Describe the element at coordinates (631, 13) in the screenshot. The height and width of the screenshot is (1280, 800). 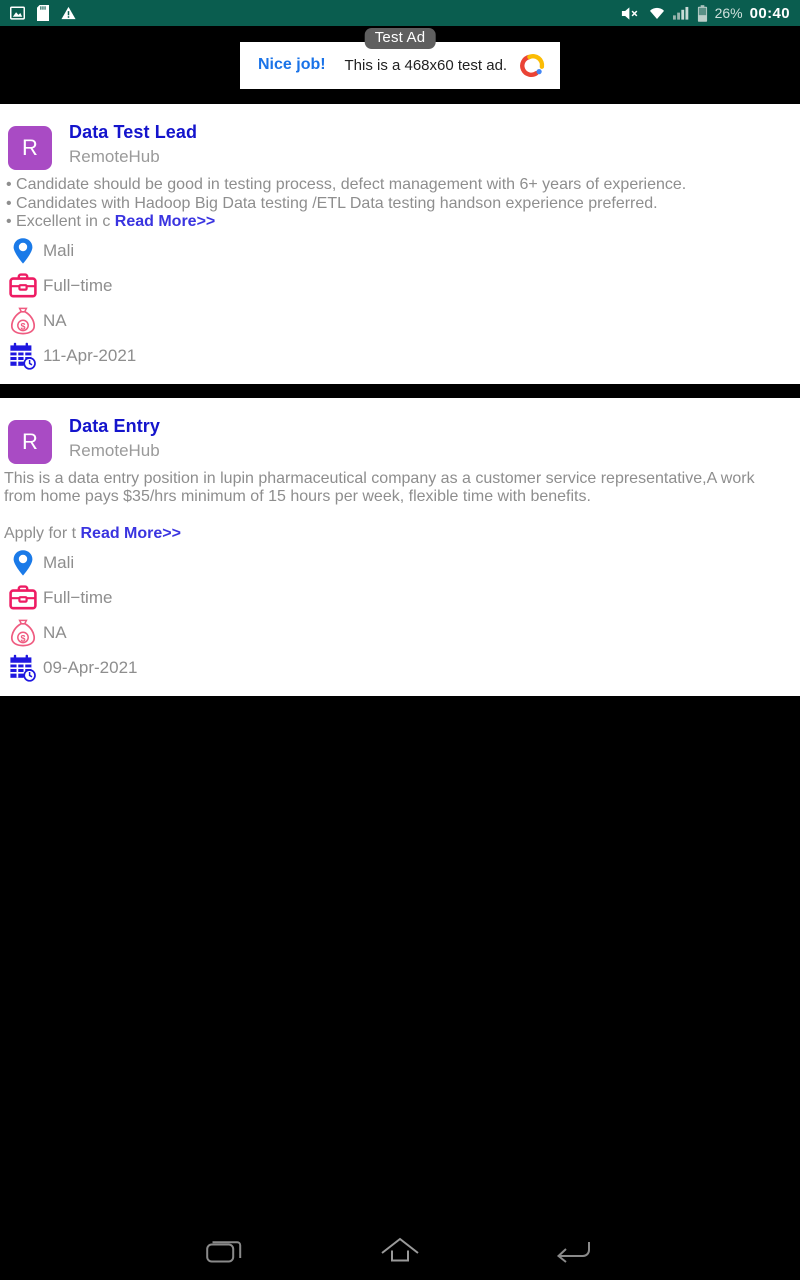
I see `volume-mute-icon` at that location.